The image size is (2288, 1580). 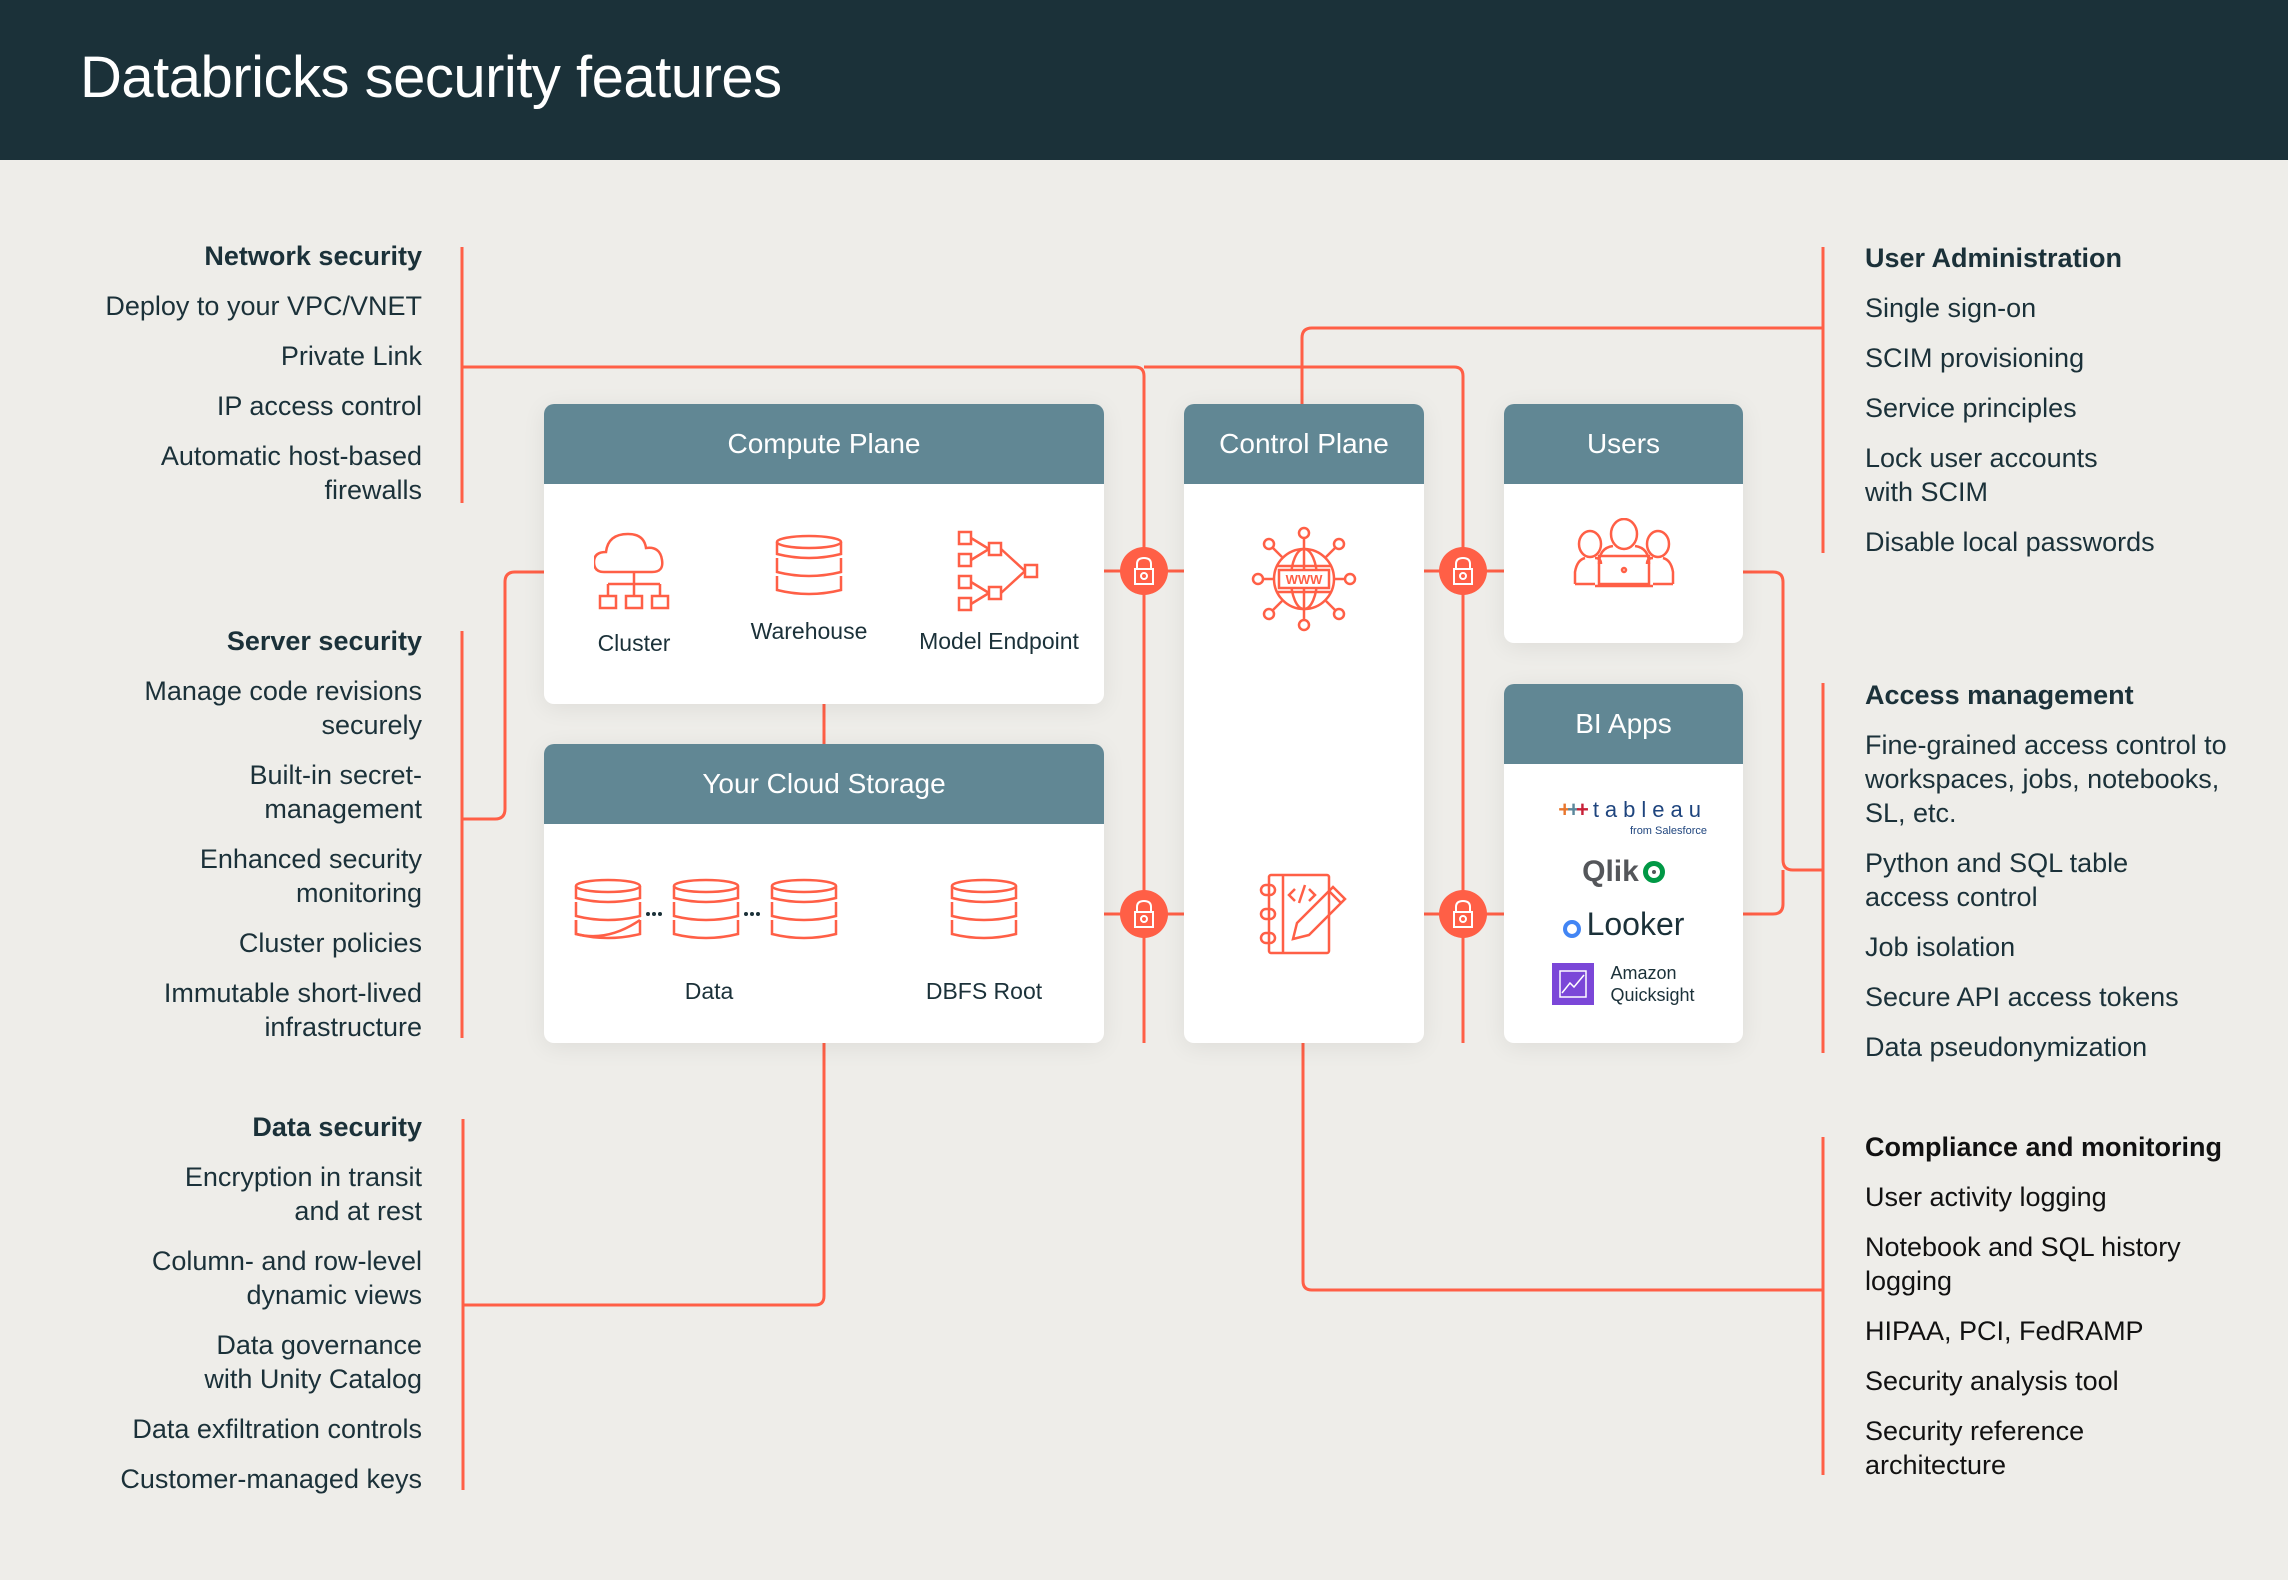 I want to click on feature-item: Immutable short-lived infrastructure, so click(x=292, y=1010).